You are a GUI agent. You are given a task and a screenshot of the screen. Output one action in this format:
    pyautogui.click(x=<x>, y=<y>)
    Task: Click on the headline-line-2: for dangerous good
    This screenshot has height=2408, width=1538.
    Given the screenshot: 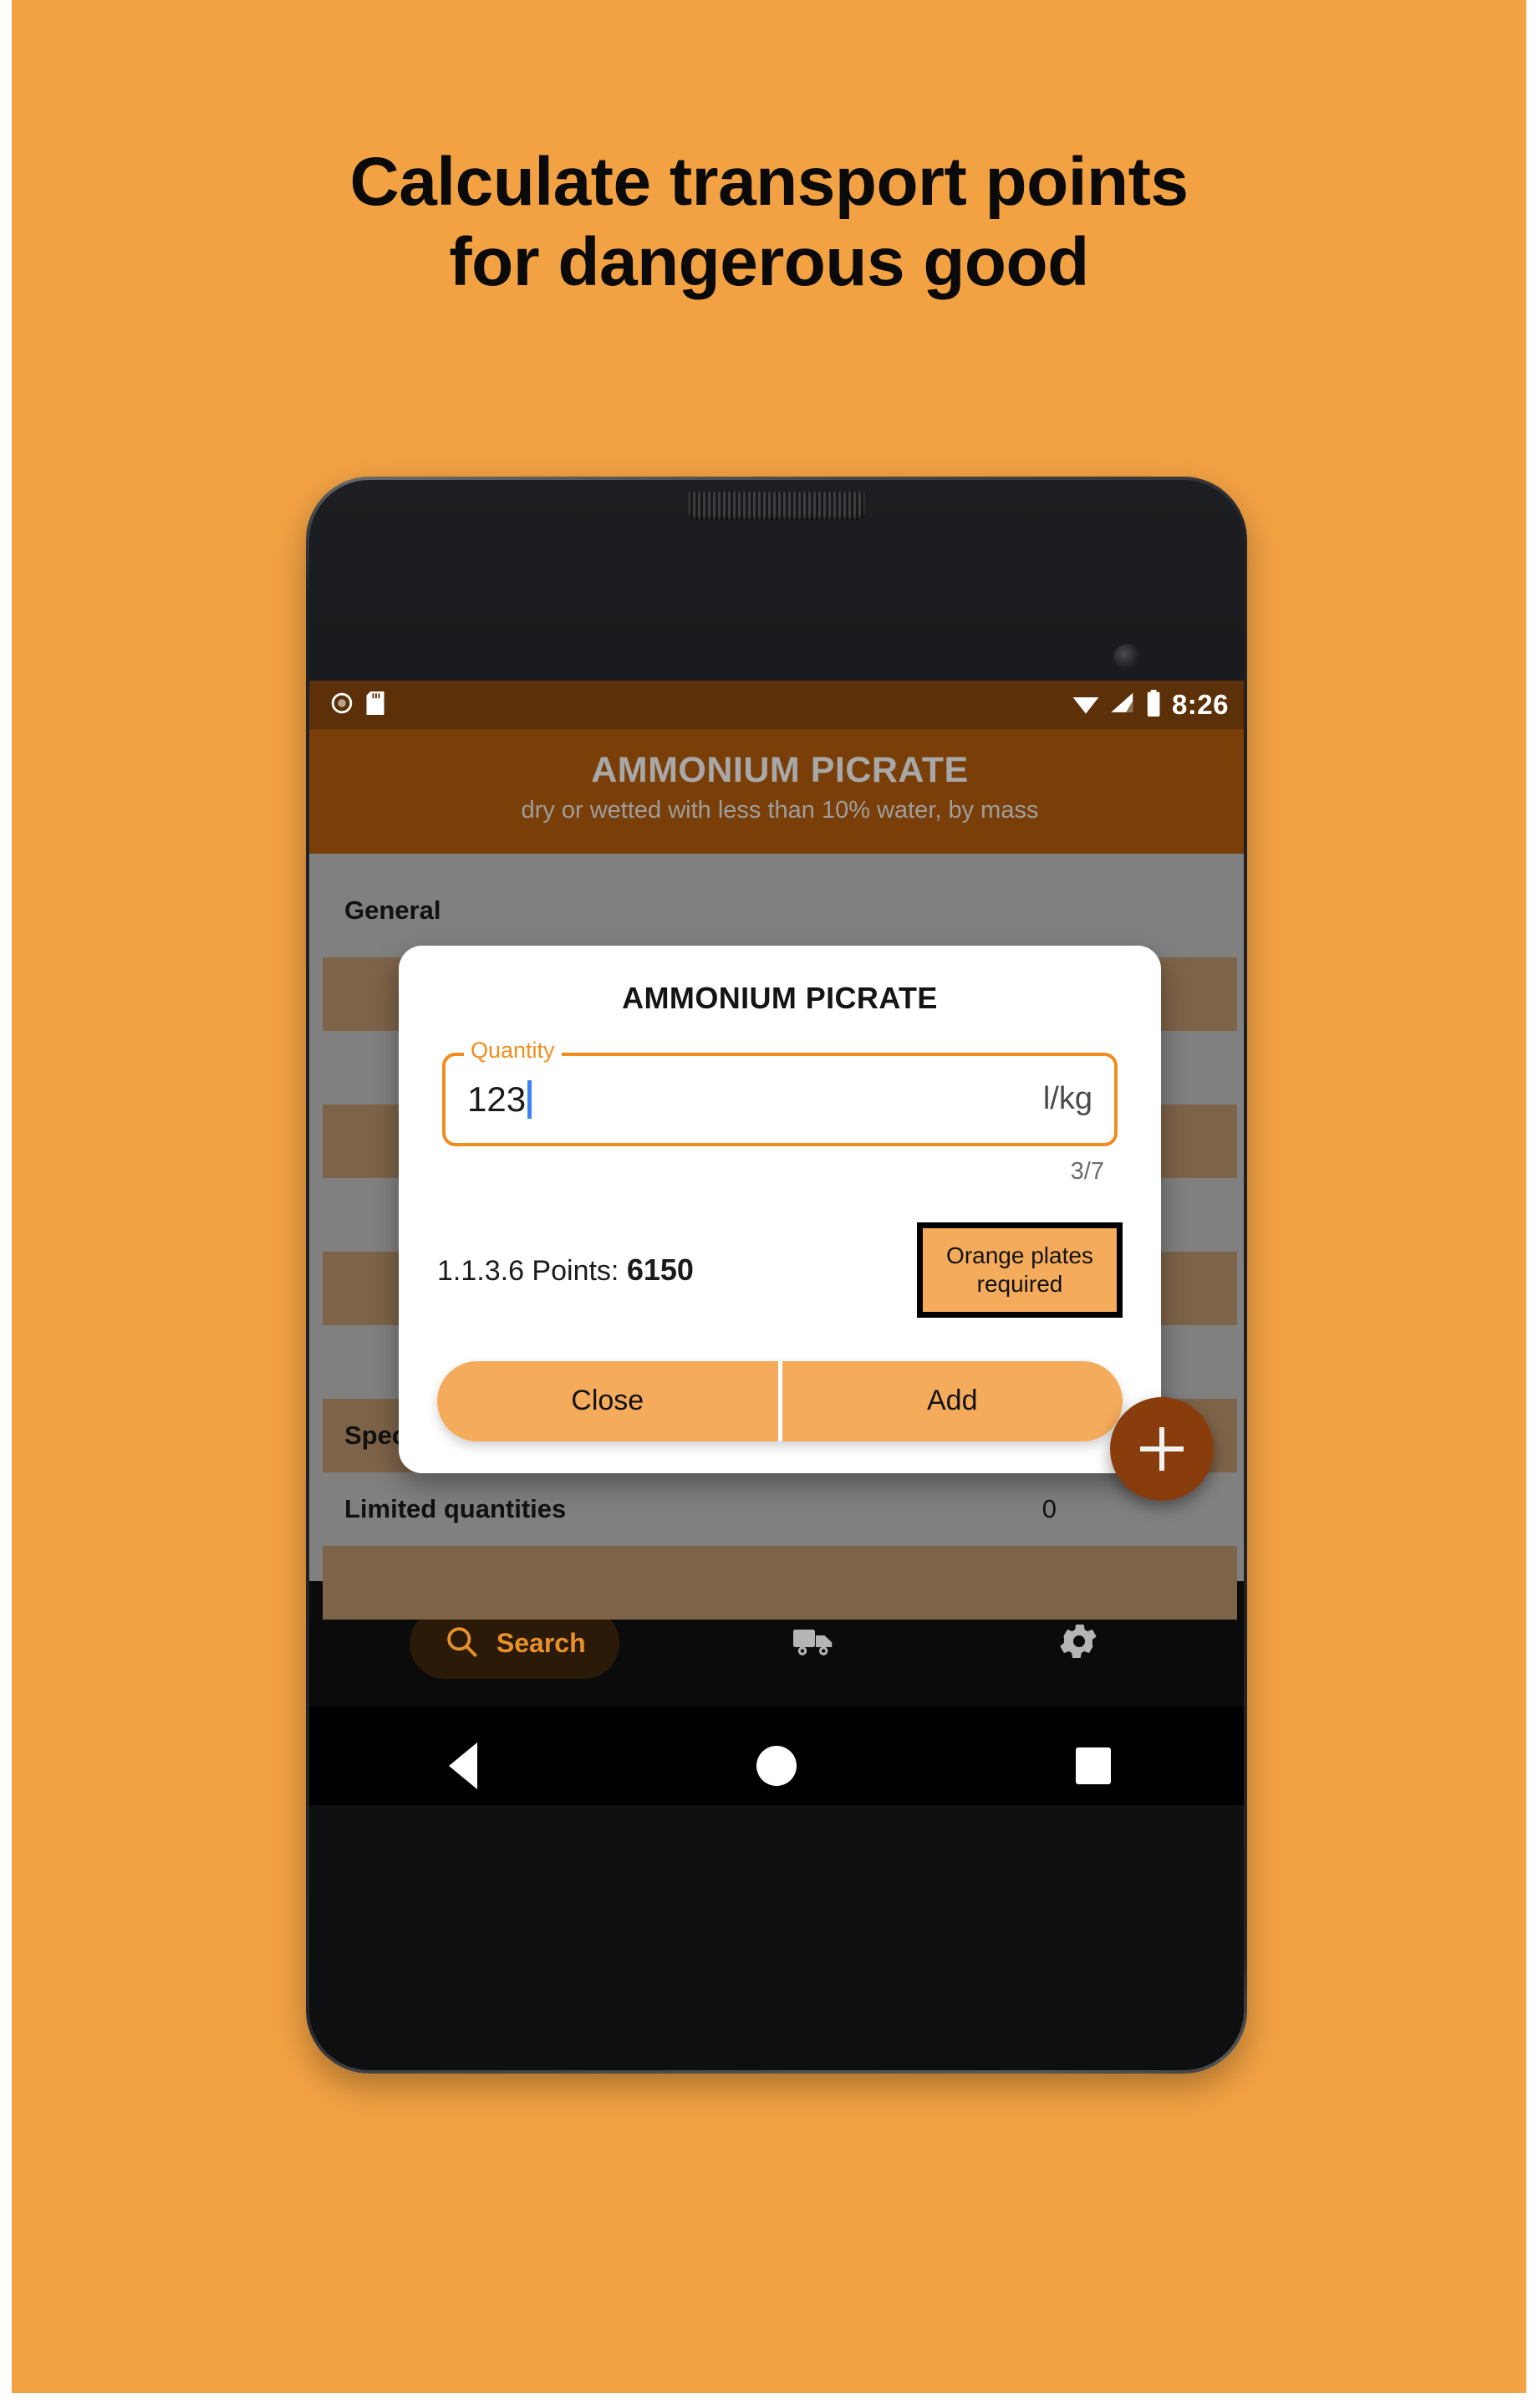 What is the action you would take?
    pyautogui.click(x=769, y=261)
    